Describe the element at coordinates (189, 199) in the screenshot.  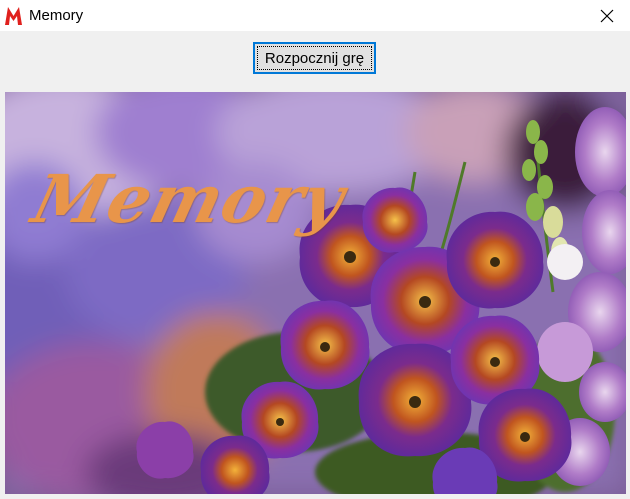
I see `memory-logo-text: Memory` at that location.